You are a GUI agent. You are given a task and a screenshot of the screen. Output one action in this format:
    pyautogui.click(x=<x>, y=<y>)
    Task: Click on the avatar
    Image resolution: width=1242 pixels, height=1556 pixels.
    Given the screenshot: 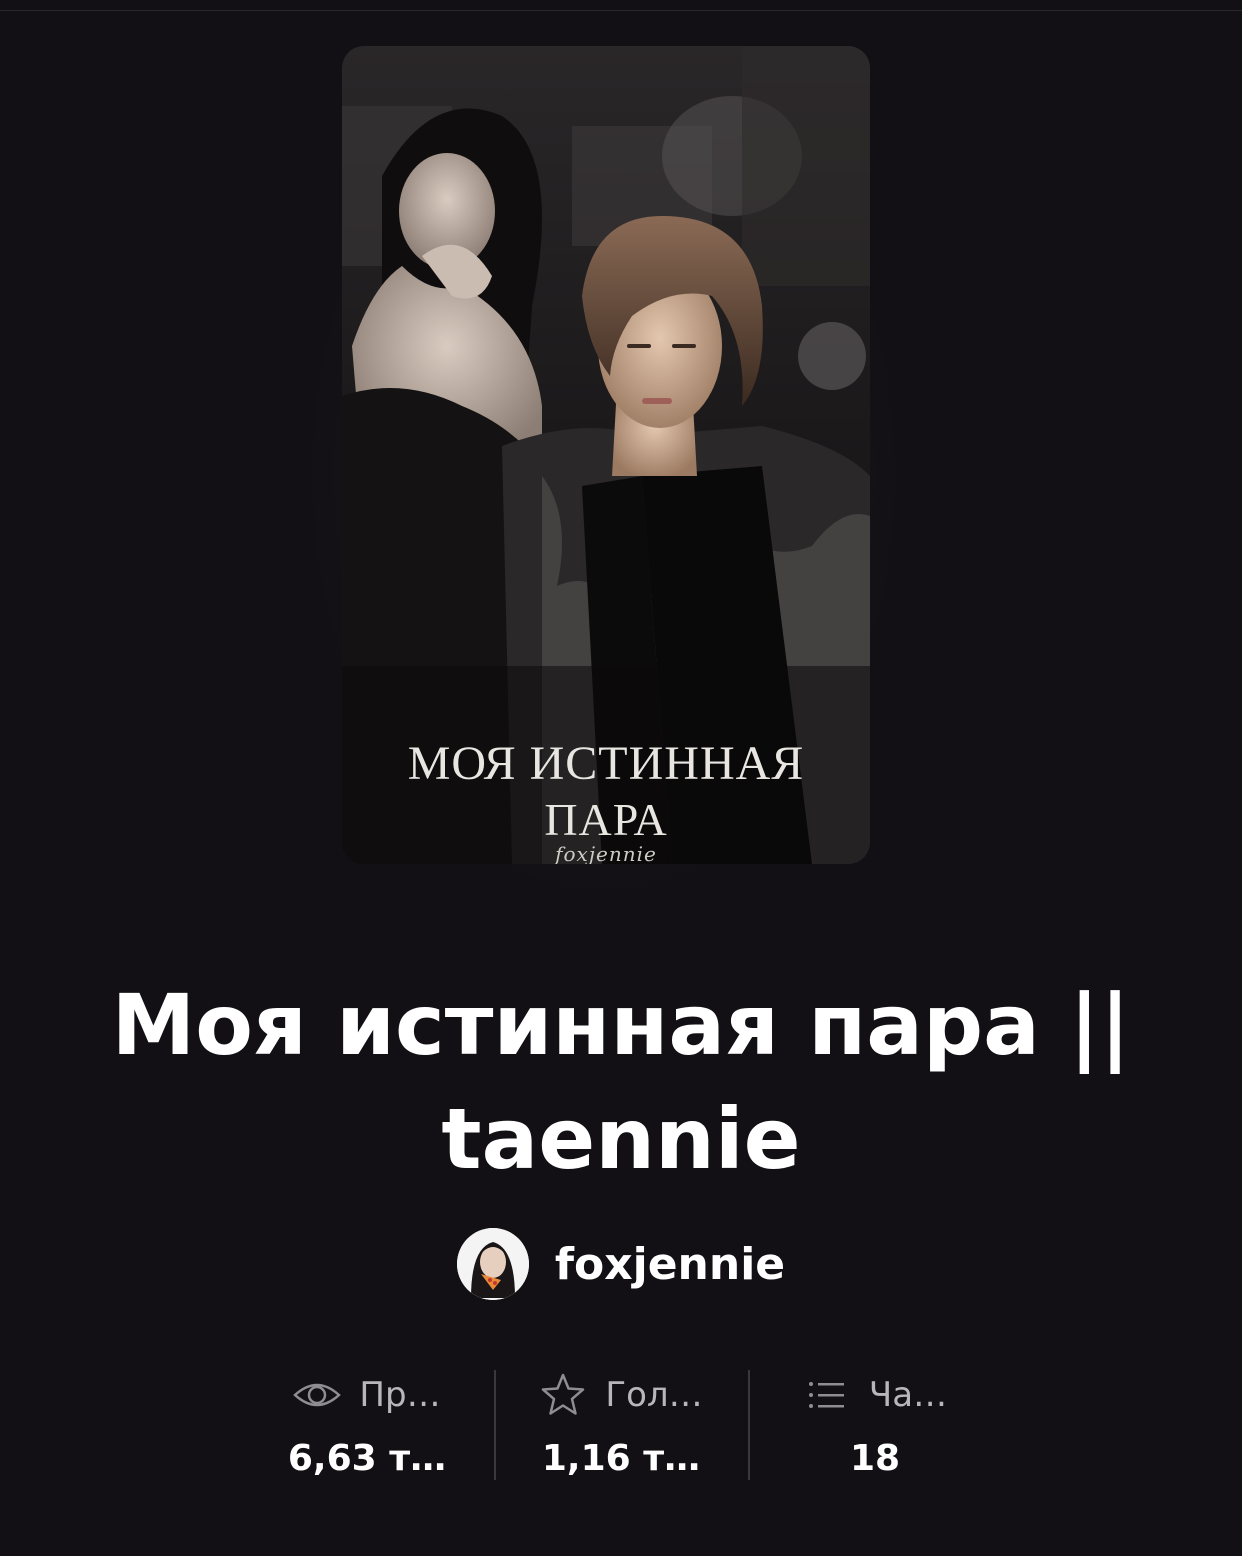 What is the action you would take?
    pyautogui.click(x=492, y=1264)
    